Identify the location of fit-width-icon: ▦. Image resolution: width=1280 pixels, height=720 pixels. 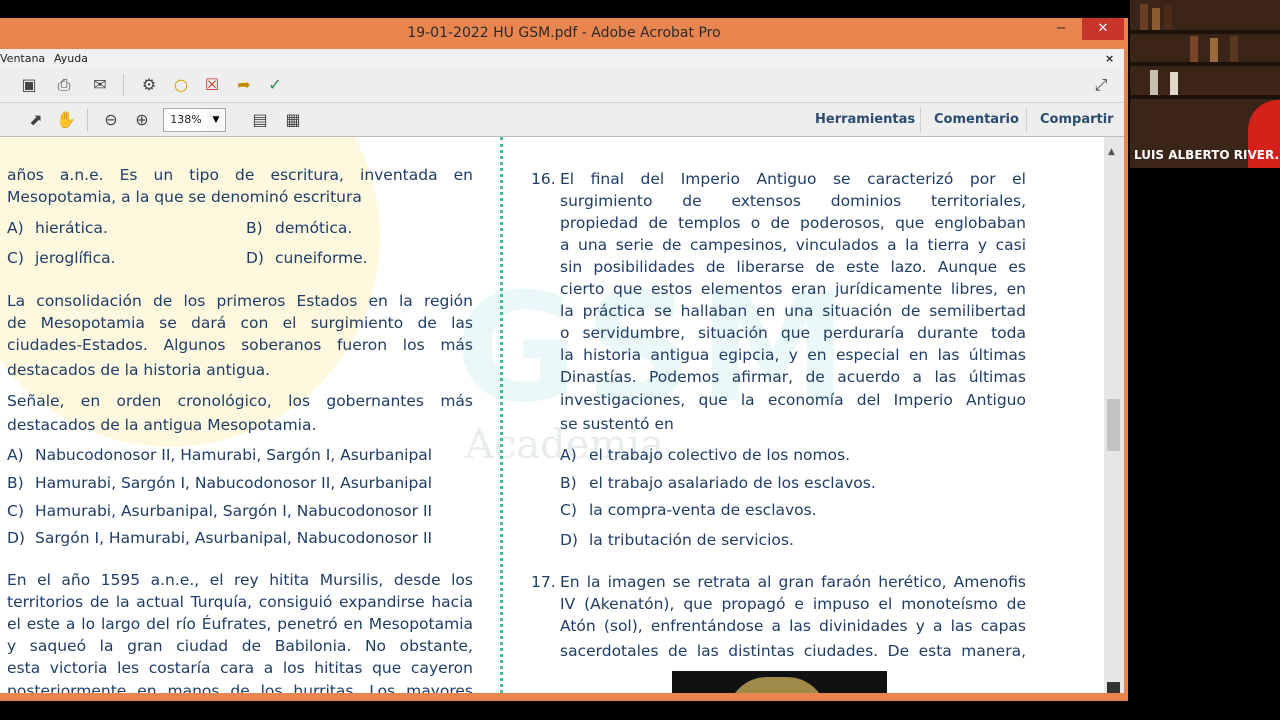
(293, 120).